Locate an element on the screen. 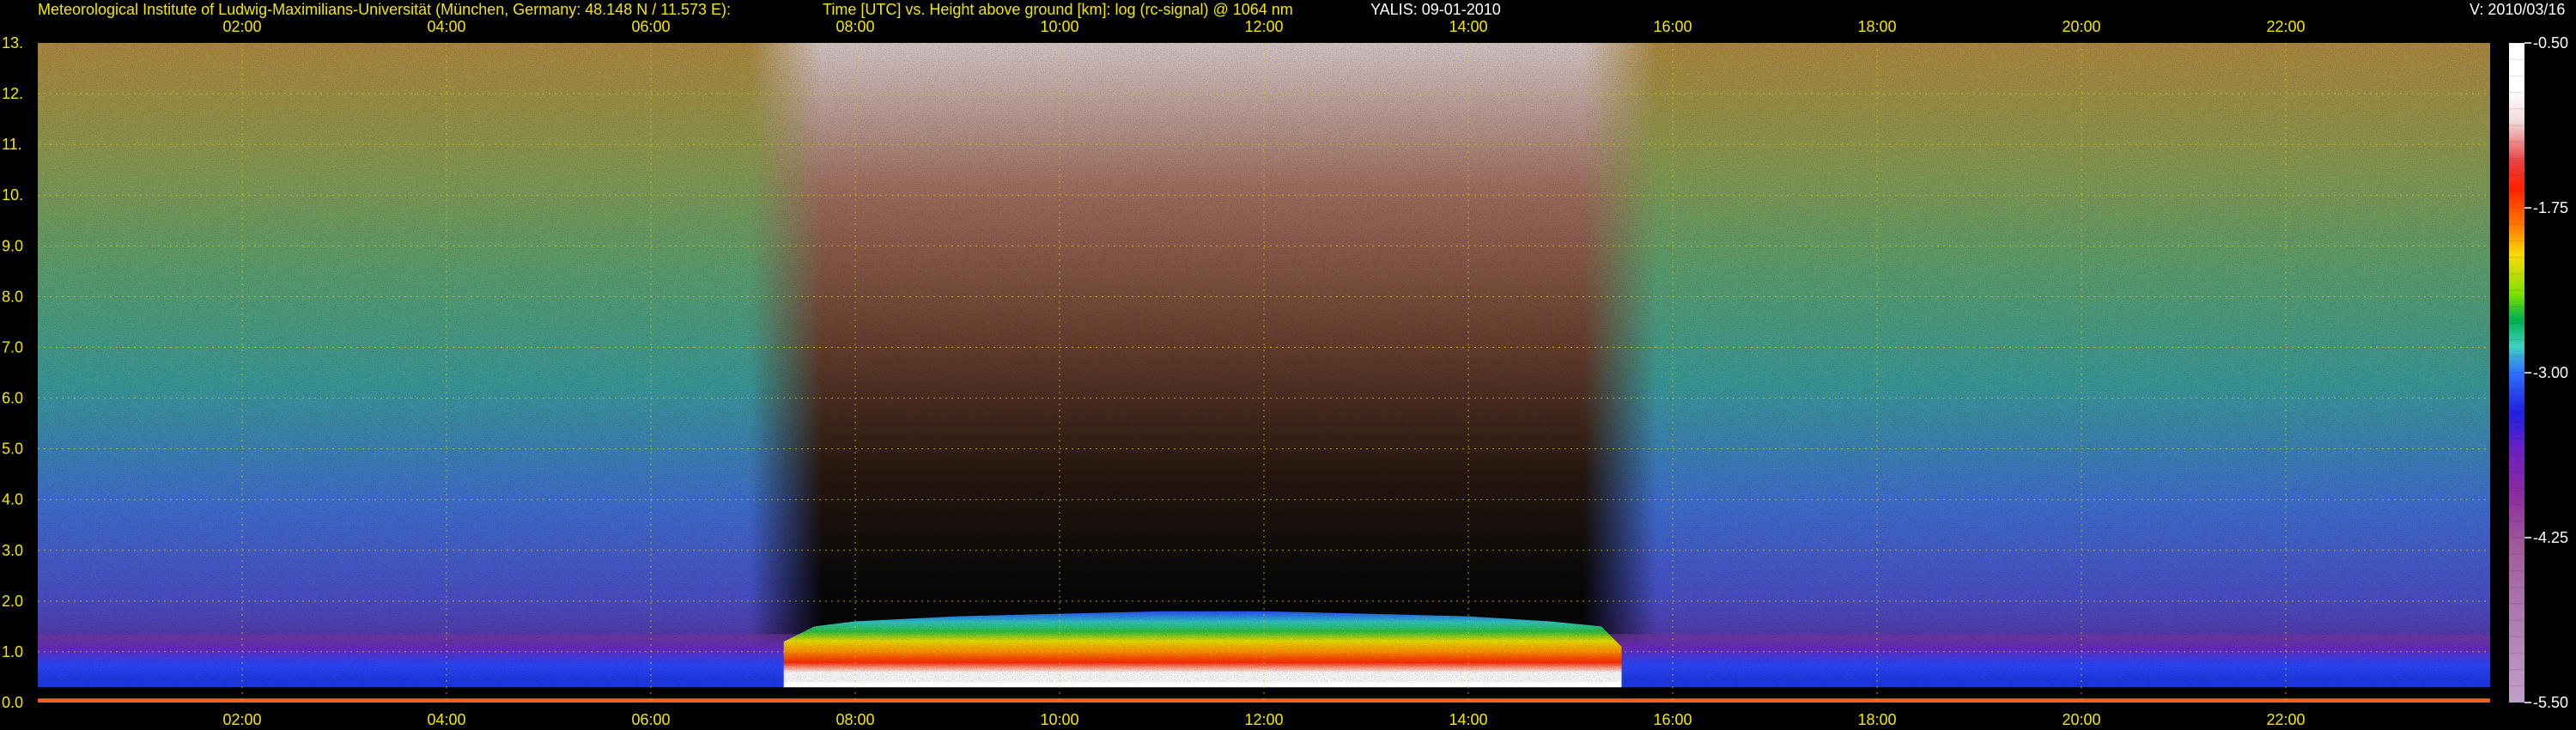 Image resolution: width=2576 pixels, height=730 pixels. colorbar: -0.50 -1.75 -3.00 -4.25 -5.50 is located at coordinates (2538, 372).